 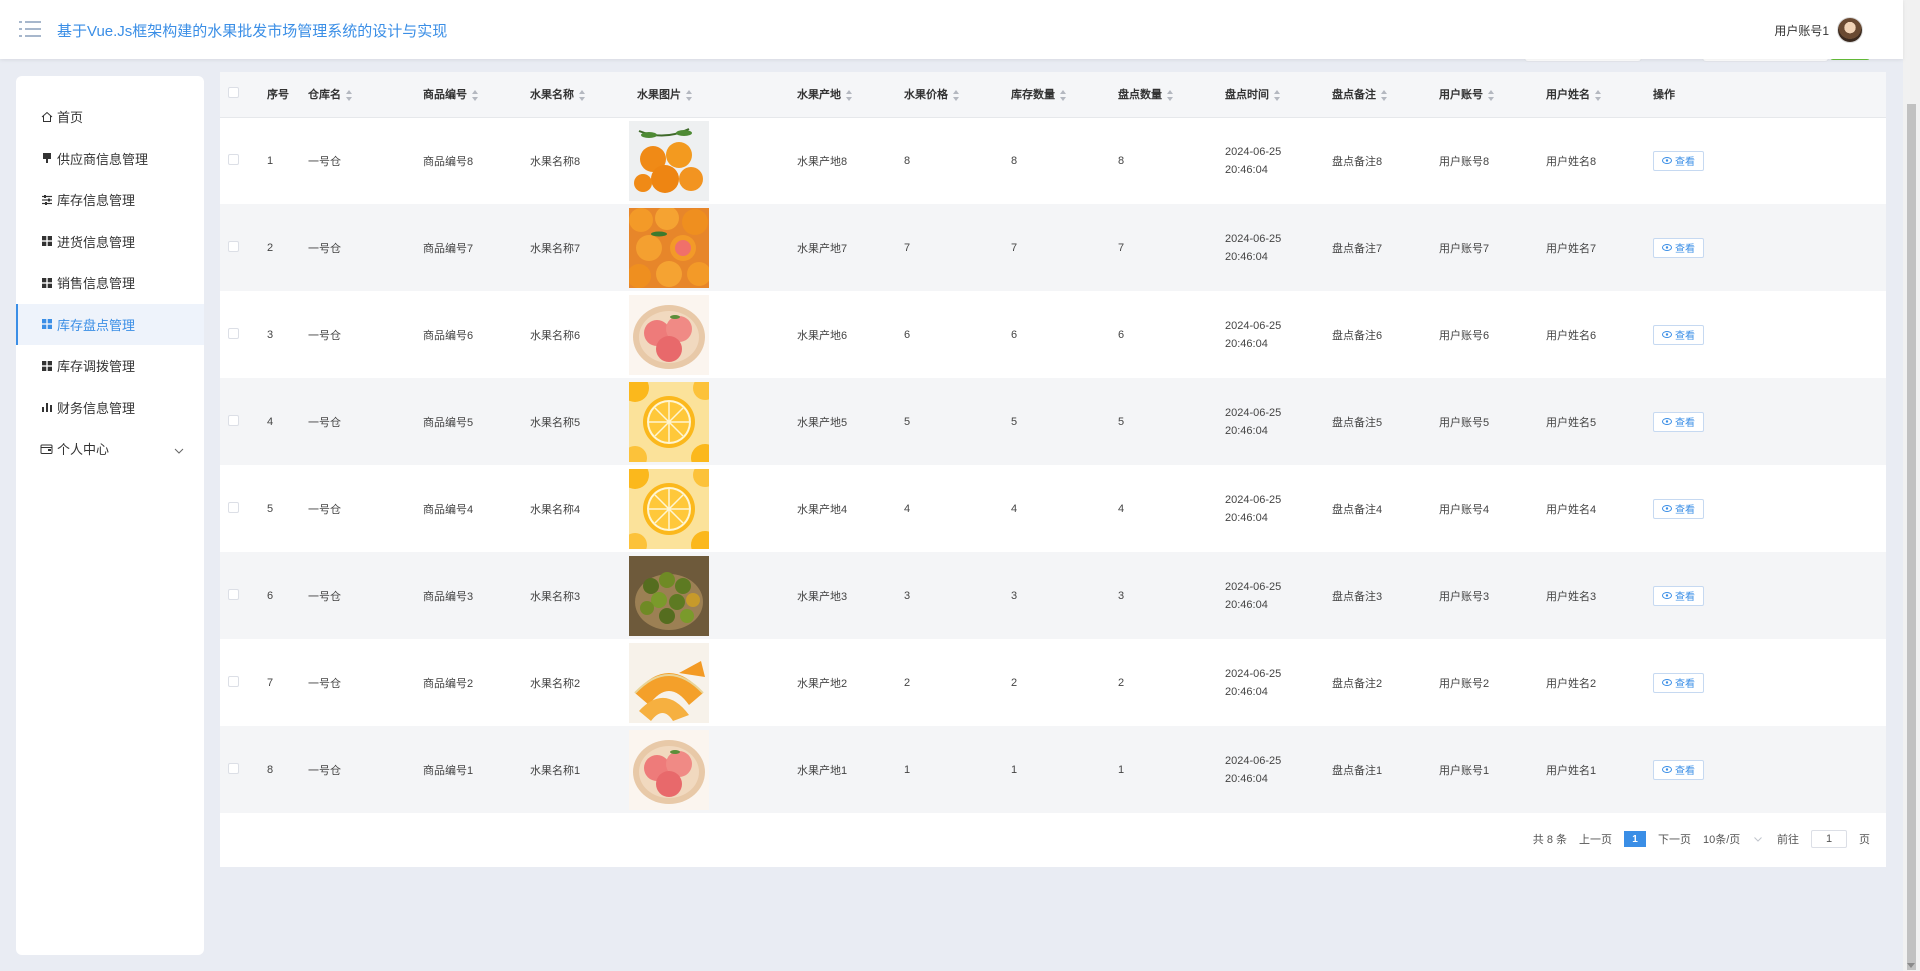 What do you see at coordinates (270, 682) in the screenshot?
I see `cell-index: 7` at bounding box center [270, 682].